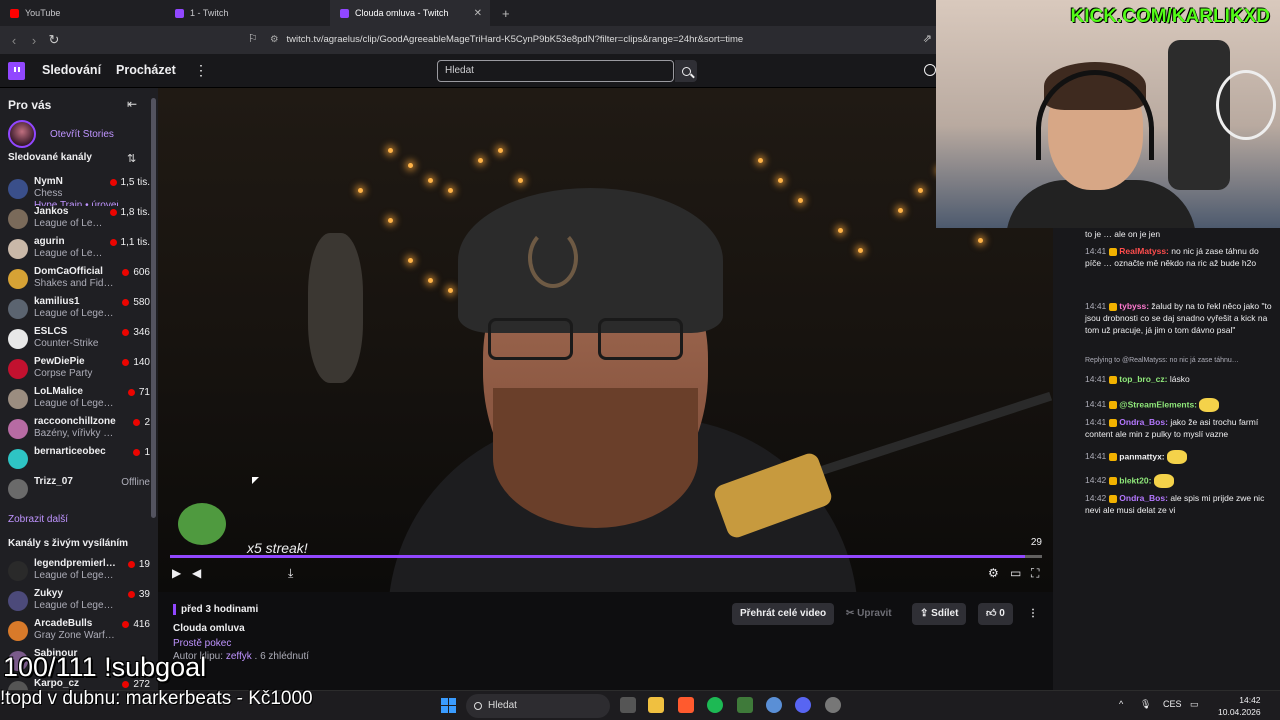 Image resolution: width=1280 pixels, height=720 pixels. What do you see at coordinates (1002, 613) in the screenshot?
I see `like-count: 0` at bounding box center [1002, 613].